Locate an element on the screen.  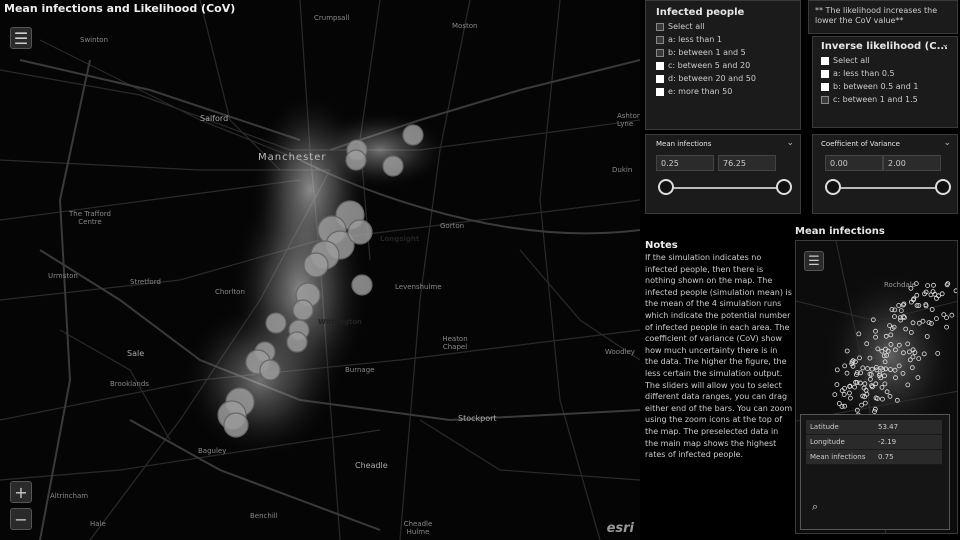
map-label-stretford: Stretford is located at coordinates (145, 282).